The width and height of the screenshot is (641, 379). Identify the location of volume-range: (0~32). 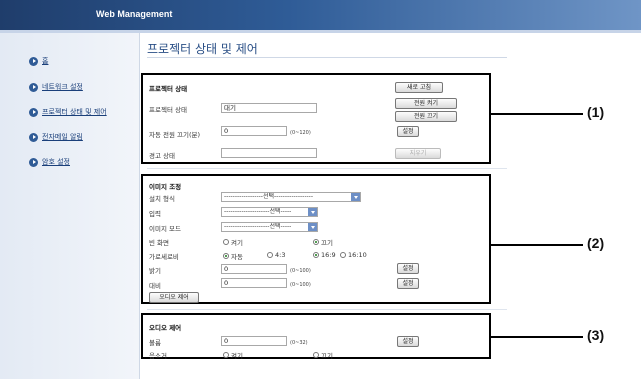
(299, 343).